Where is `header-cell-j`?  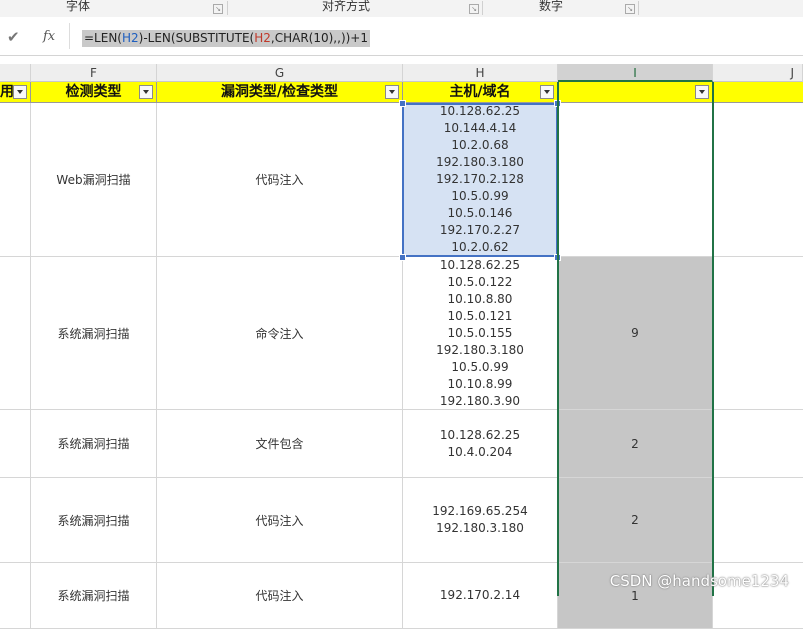
header-cell-j is located at coordinates (758, 92).